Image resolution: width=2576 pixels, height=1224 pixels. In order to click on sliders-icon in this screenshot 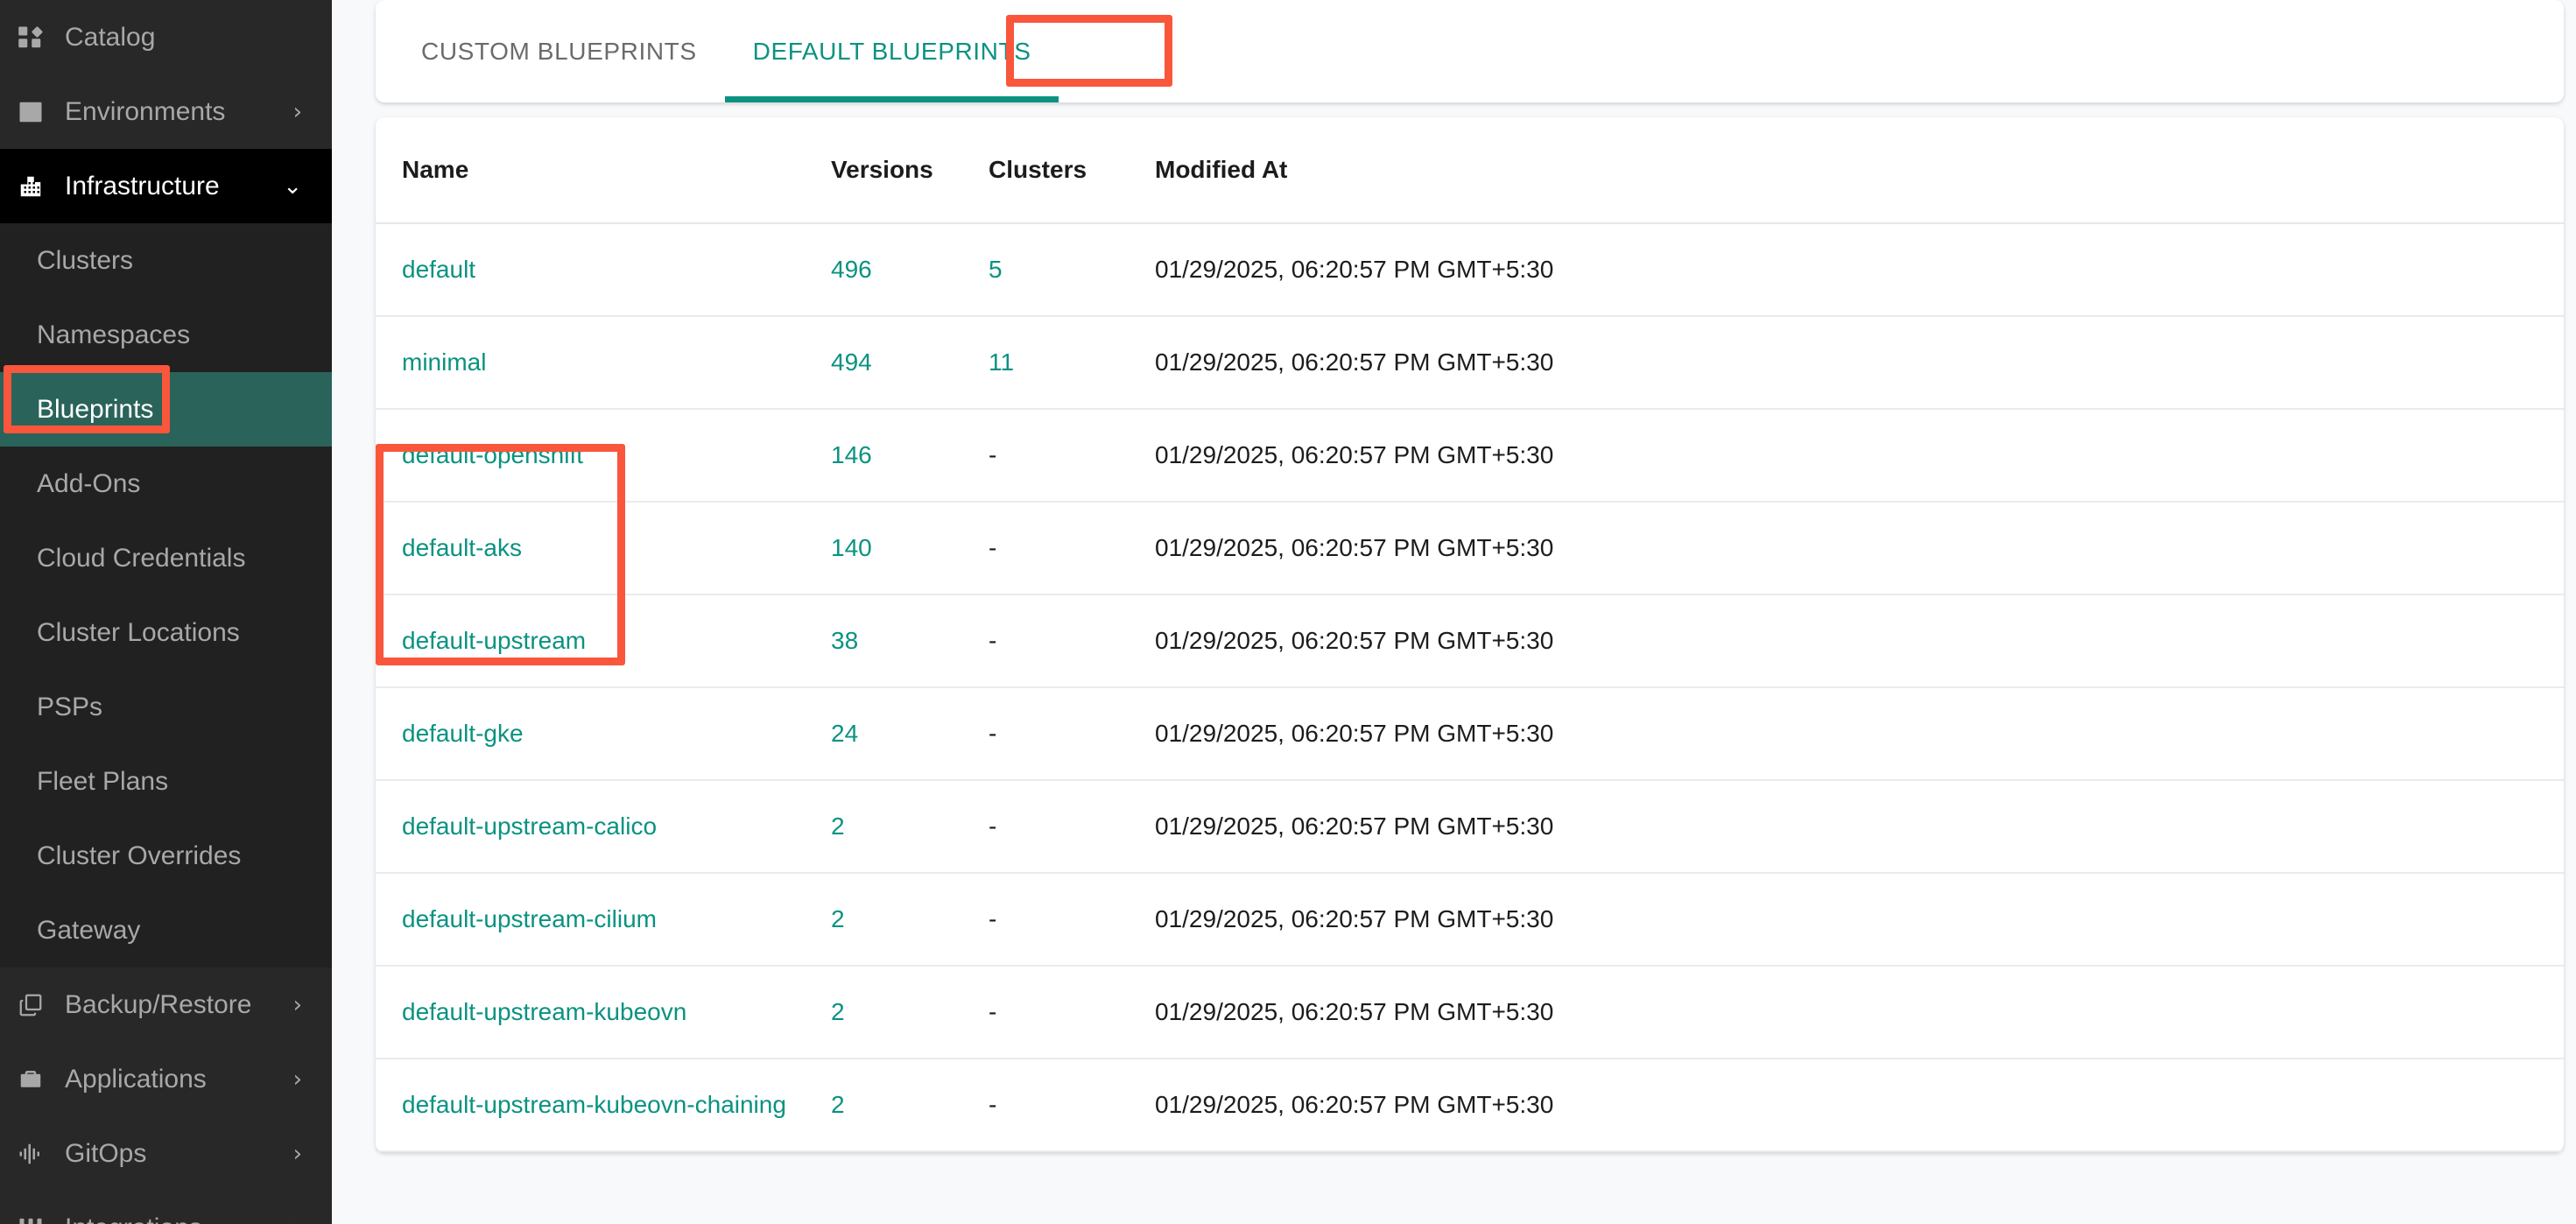, I will do `click(30, 1219)`.